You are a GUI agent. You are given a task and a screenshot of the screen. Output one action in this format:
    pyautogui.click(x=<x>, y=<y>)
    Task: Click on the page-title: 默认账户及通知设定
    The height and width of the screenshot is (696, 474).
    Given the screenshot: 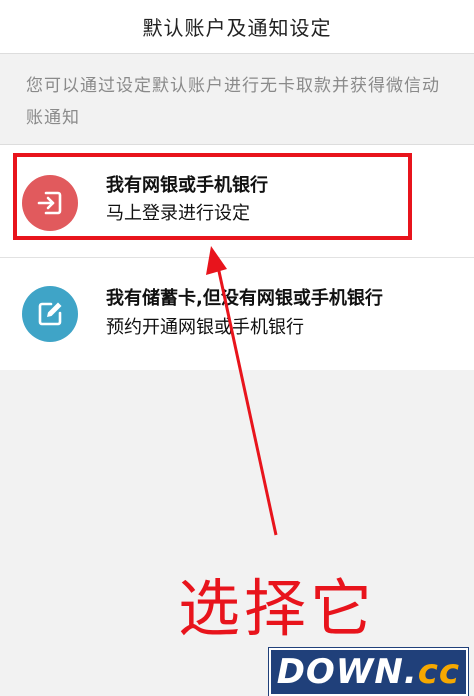 What is the action you would take?
    pyautogui.click(x=237, y=28)
    